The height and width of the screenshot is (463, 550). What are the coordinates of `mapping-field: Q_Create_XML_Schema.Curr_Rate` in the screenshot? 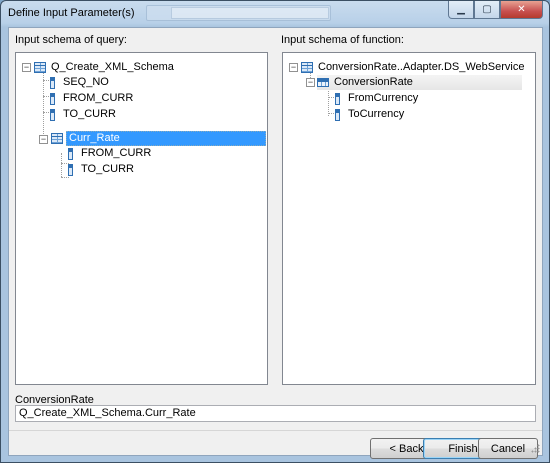 It's located at (275, 413).